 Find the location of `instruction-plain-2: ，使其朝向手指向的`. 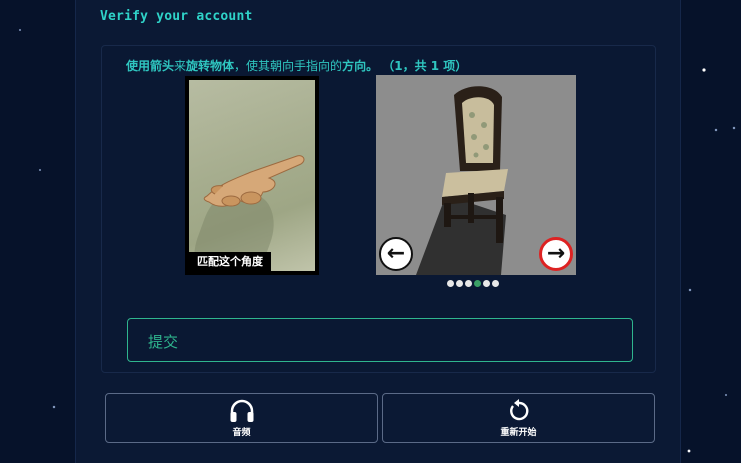

instruction-plain-2: ，使其朝向手指向的 is located at coordinates (288, 66).